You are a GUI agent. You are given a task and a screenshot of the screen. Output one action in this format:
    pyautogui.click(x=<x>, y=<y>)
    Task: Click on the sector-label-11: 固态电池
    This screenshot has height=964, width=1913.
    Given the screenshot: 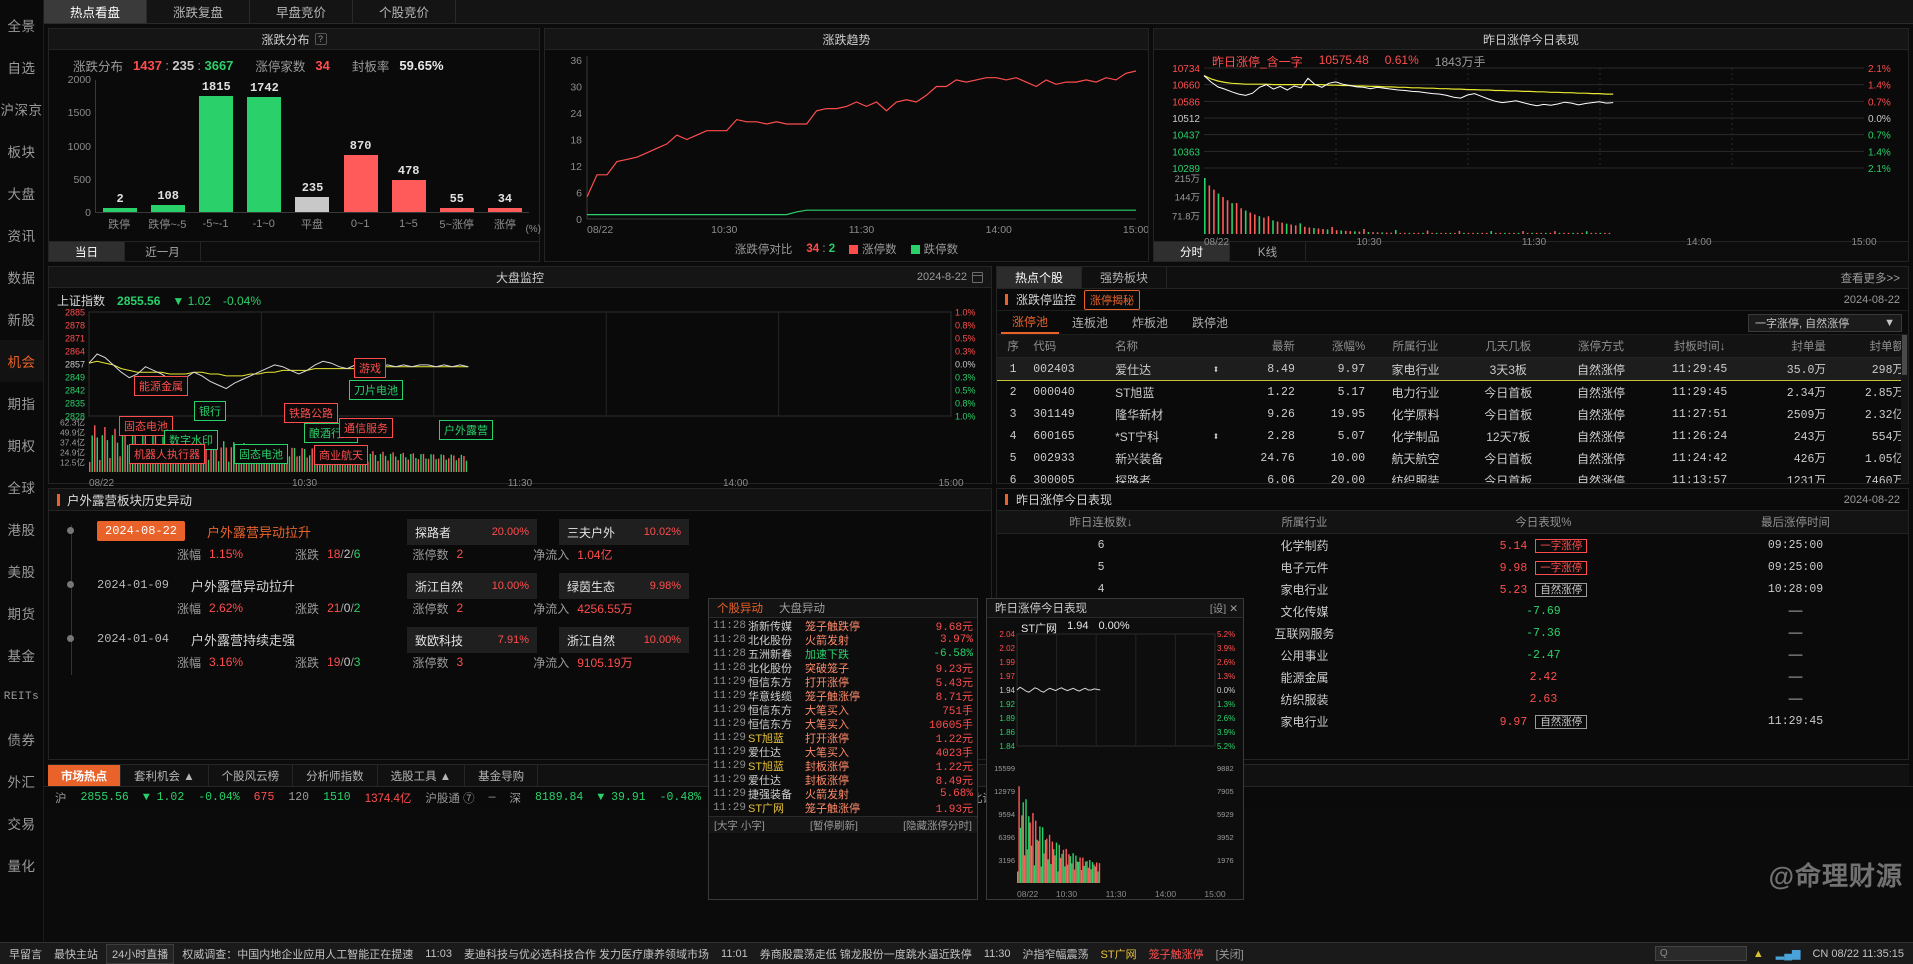 What is the action you would take?
    pyautogui.click(x=261, y=454)
    